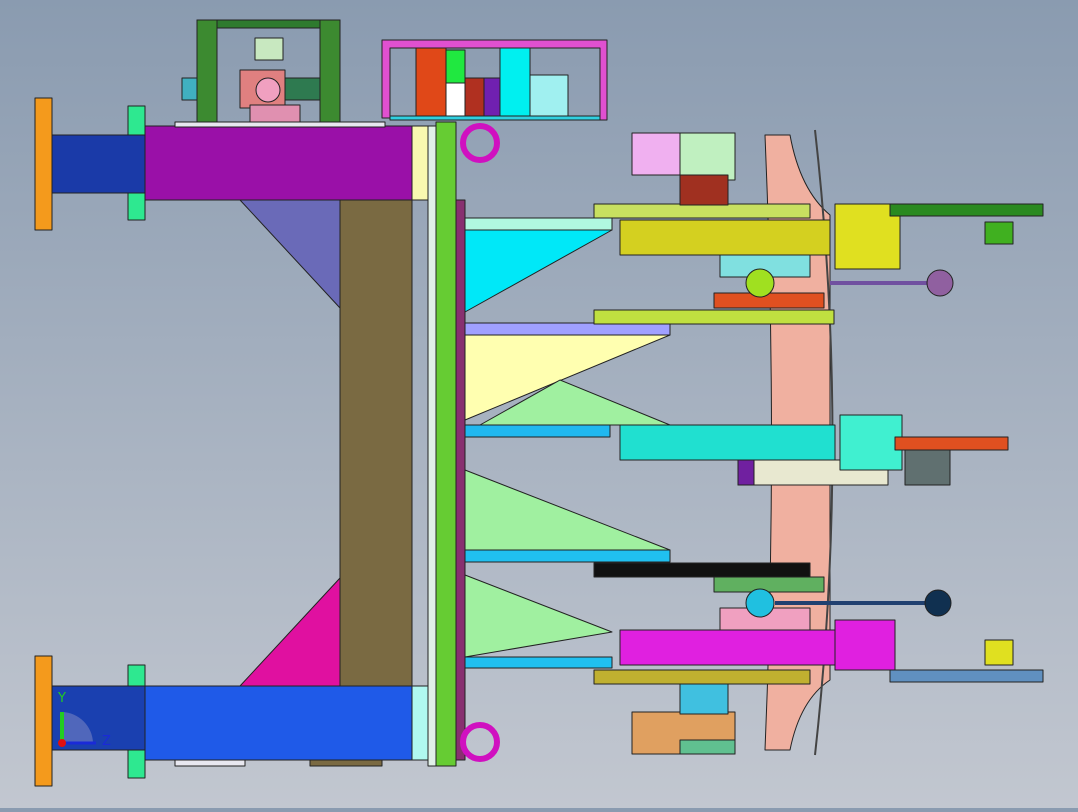 This screenshot has width=1078, height=812. I want to click on clamp-bottom, so click(865, 645).